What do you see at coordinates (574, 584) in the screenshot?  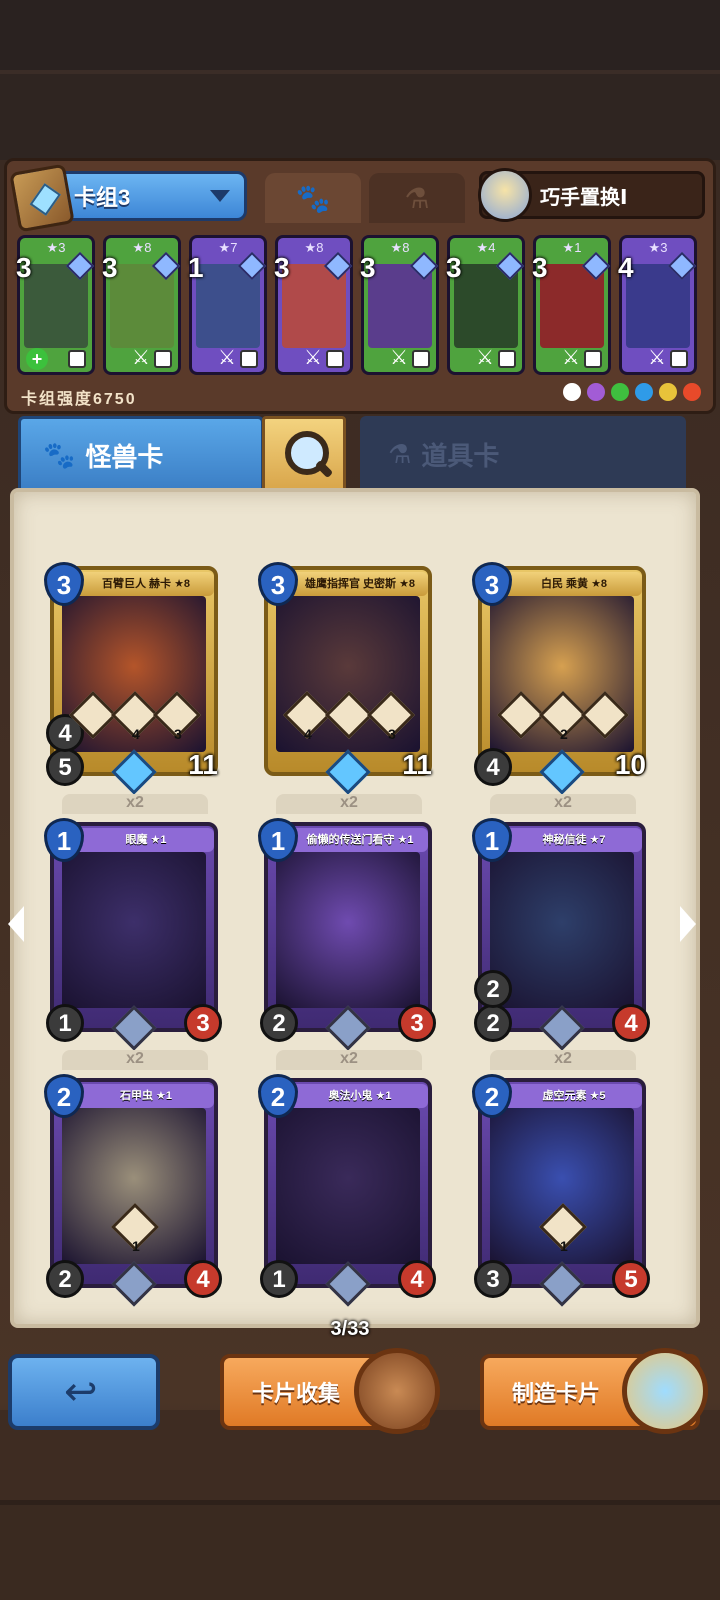 I see `card-name: 白民 乘黄 ★8` at bounding box center [574, 584].